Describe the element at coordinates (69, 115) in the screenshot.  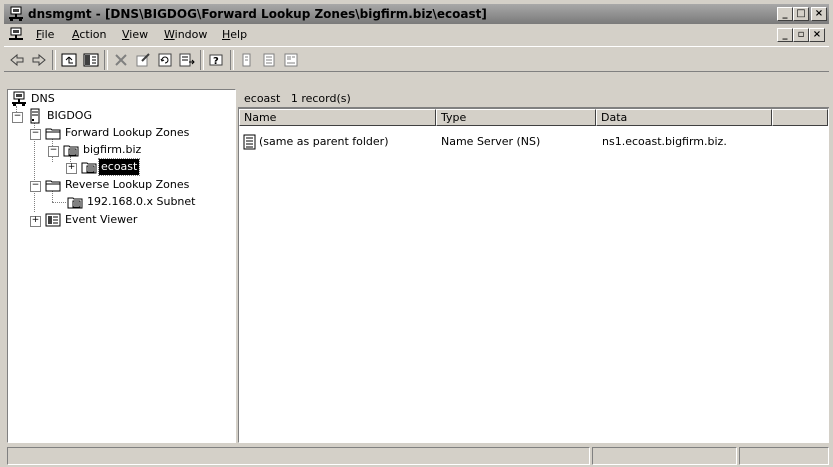
I see `tree-node-label: BIGDOG` at that location.